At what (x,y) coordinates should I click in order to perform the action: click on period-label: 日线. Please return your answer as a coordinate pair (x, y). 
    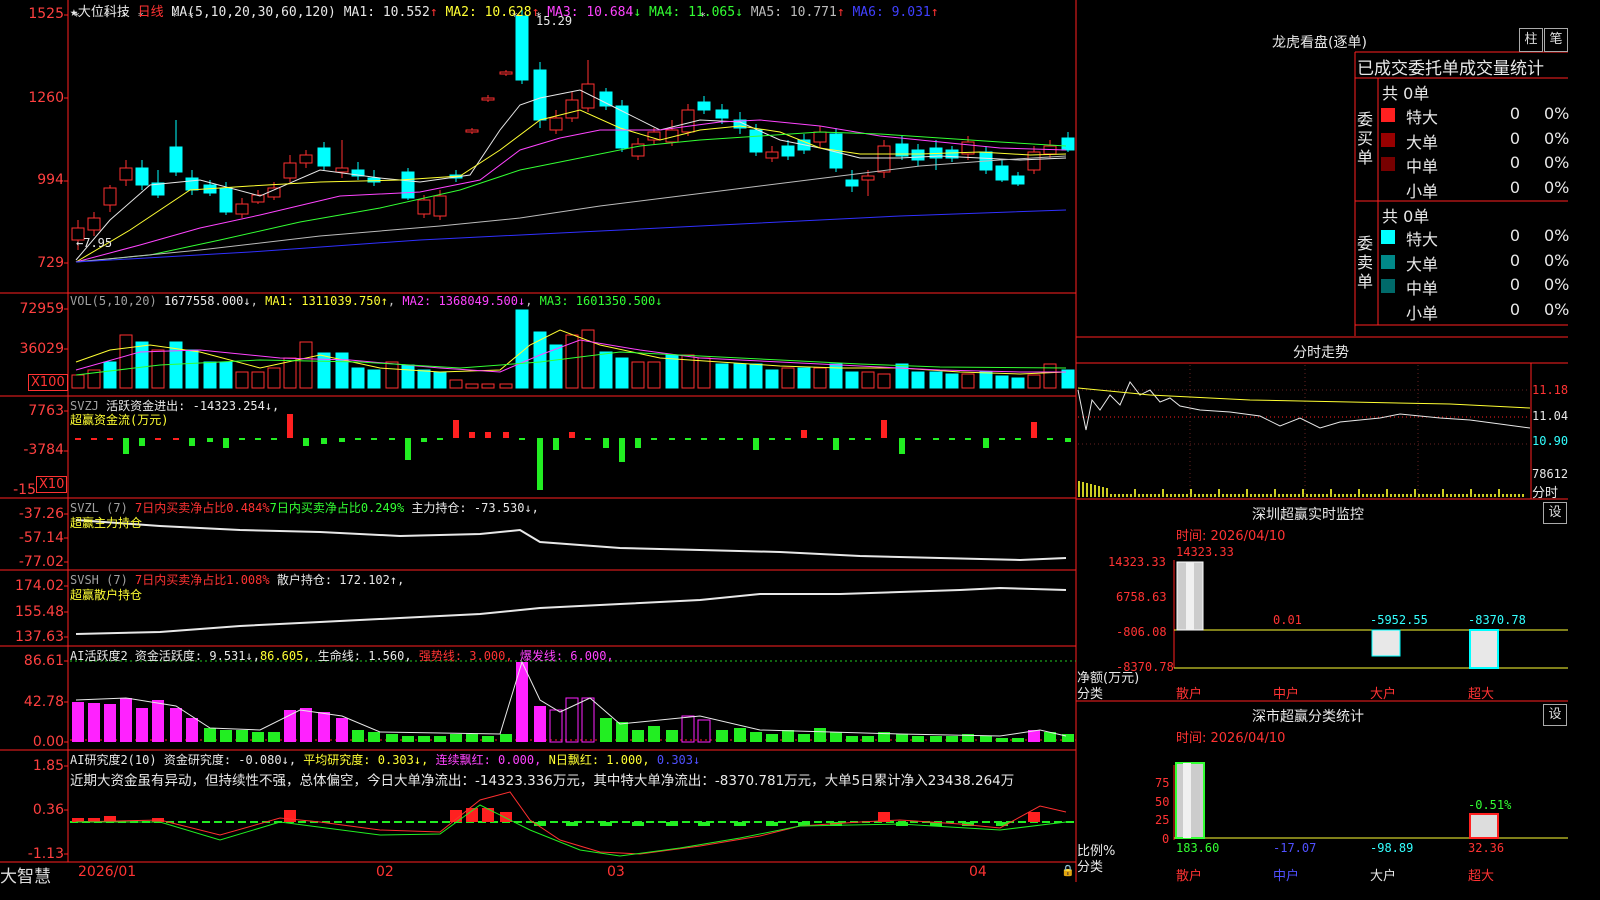
    Looking at the image, I should click on (151, 12).